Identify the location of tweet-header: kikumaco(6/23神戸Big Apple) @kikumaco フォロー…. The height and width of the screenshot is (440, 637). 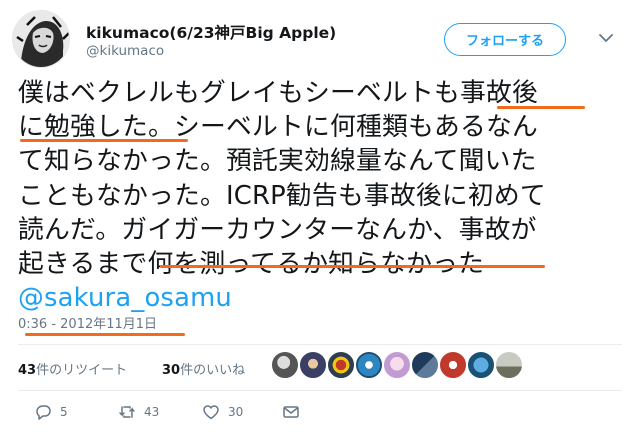
(318, 39).